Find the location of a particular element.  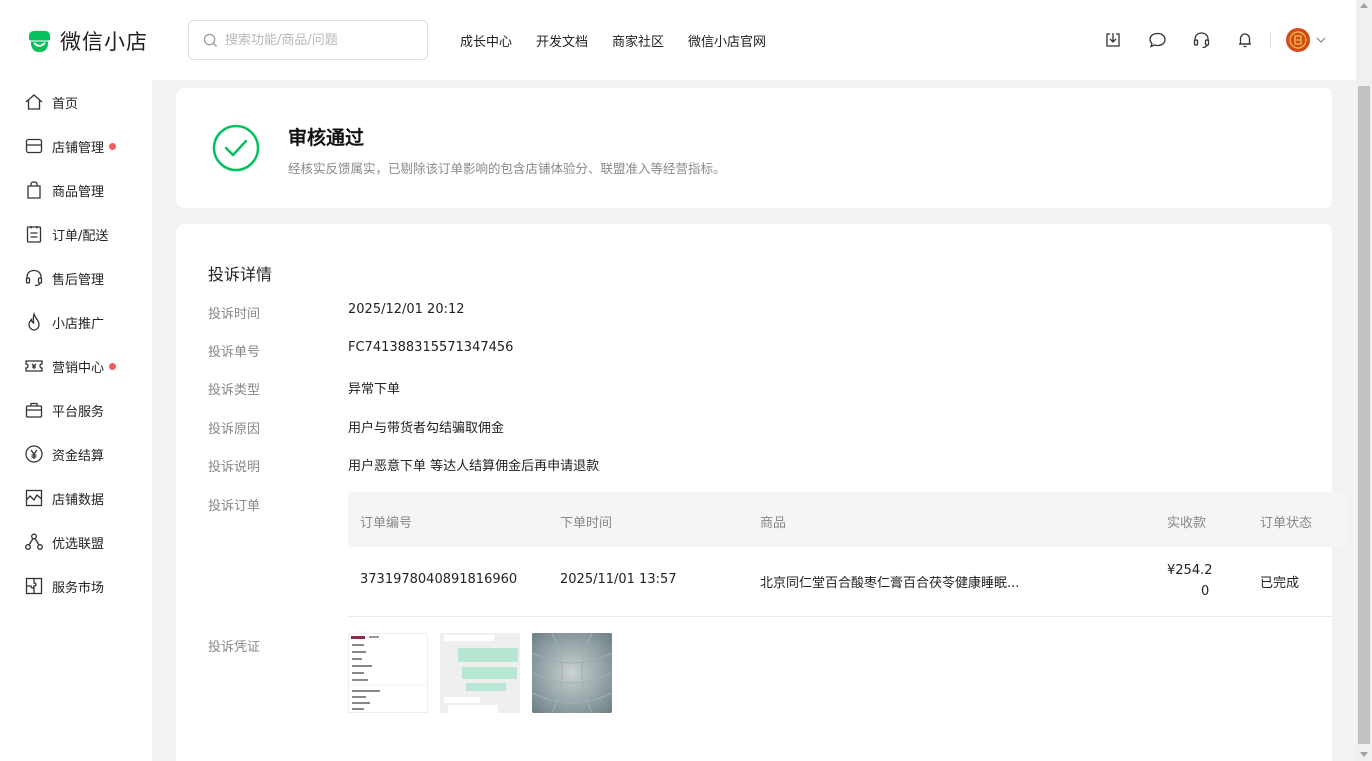

ticket-icon is located at coordinates (34, 366).